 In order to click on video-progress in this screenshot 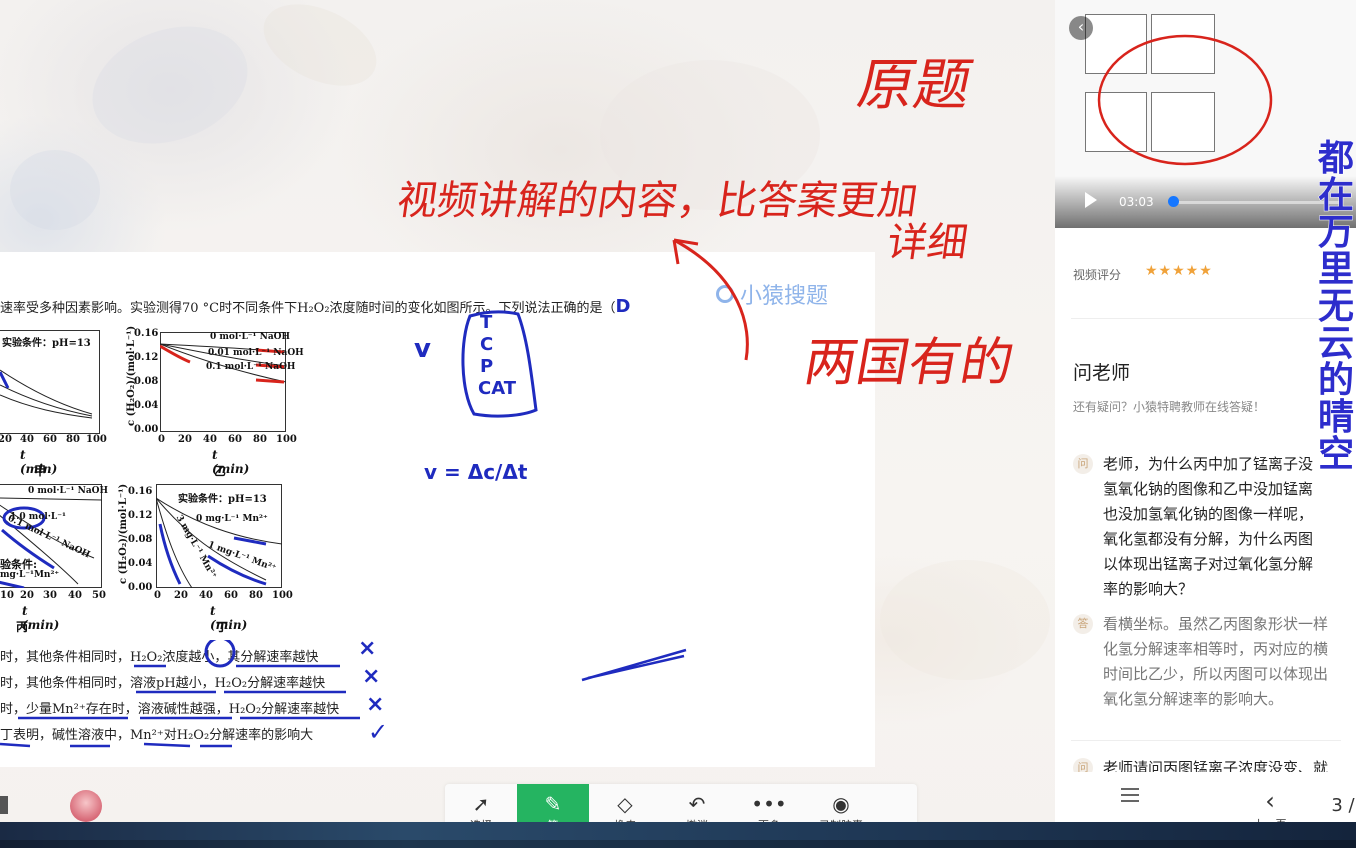, I will do `click(1256, 202)`.